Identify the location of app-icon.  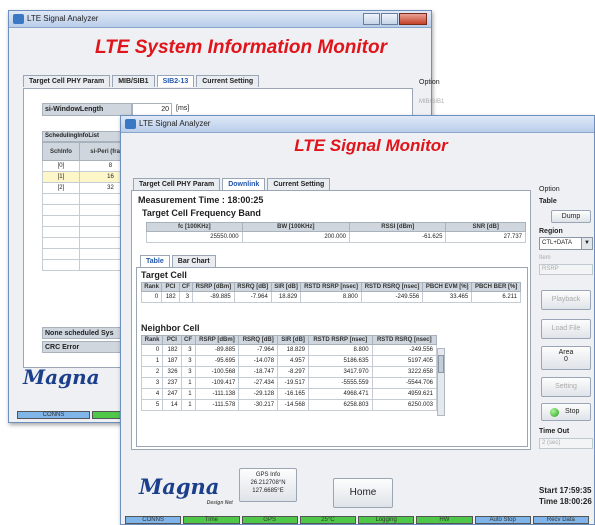
(130, 124).